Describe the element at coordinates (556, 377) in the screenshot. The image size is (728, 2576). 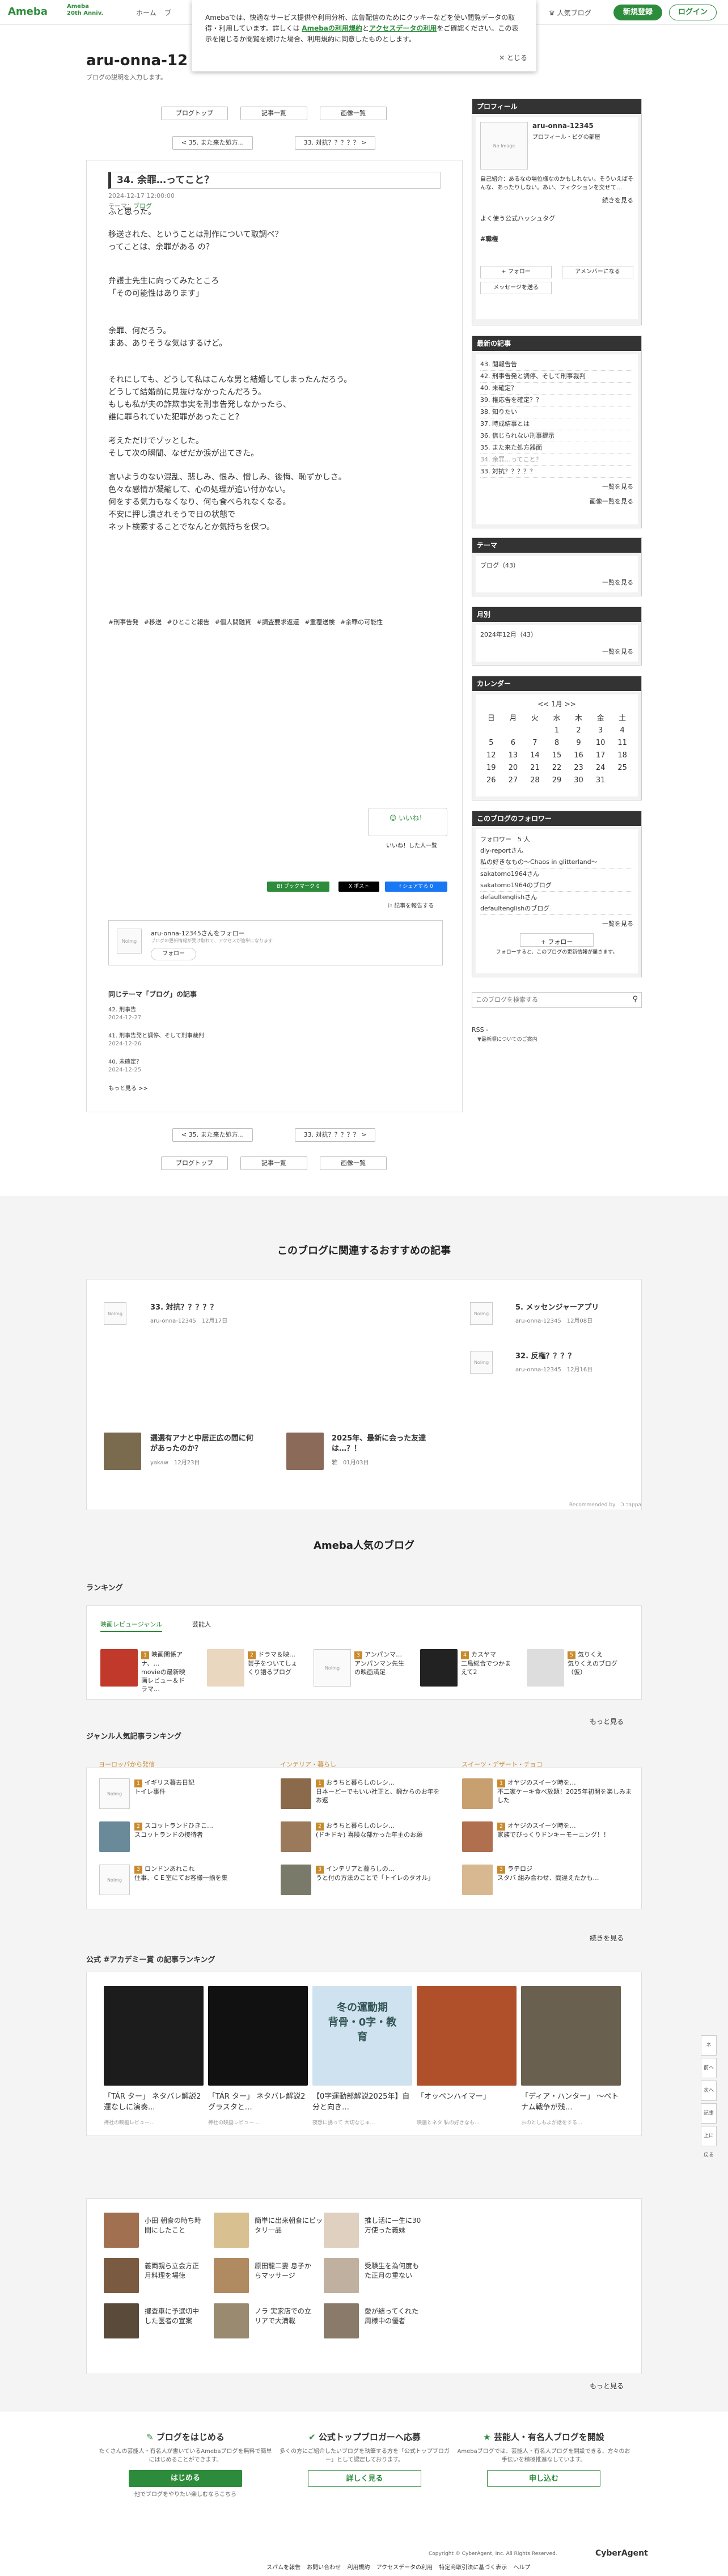
I see `recent-item: 42. 刑事告発と調停、そして刑事裁判` at that location.